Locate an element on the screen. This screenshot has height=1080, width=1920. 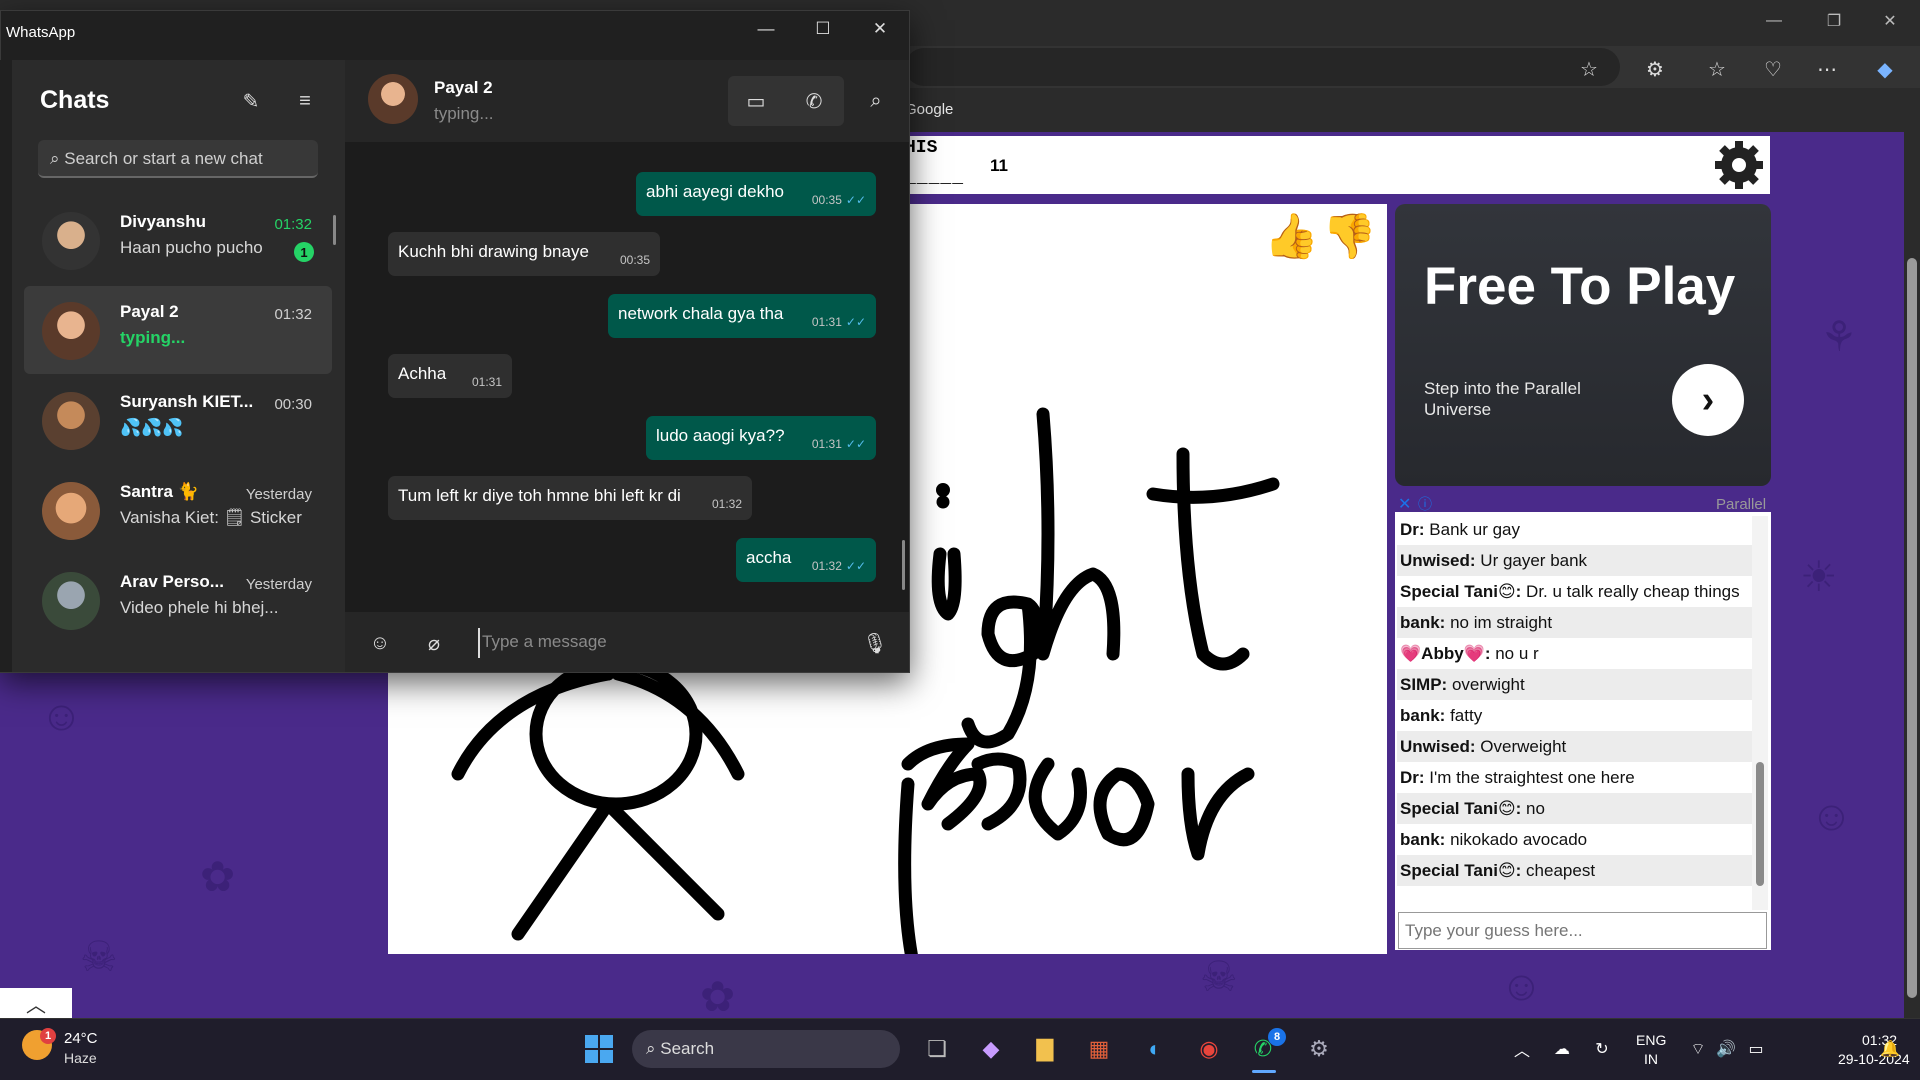
file-explorer-icon: ▇ is located at coordinates (1045, 1049).